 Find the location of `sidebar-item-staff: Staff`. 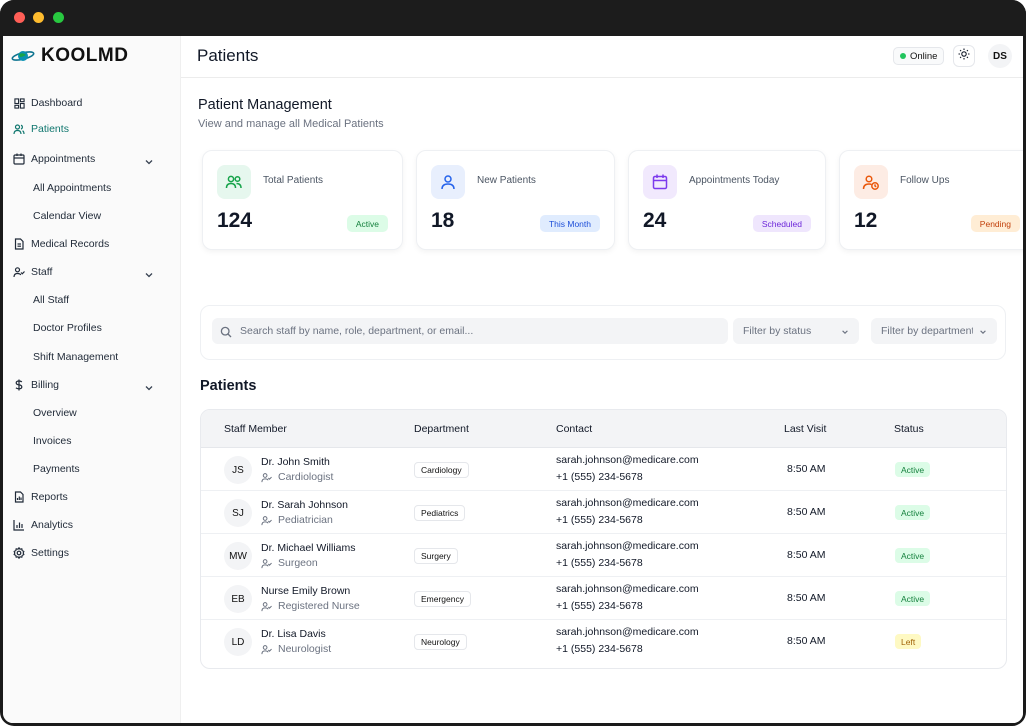

sidebar-item-staff: Staff is located at coordinates (32, 272).